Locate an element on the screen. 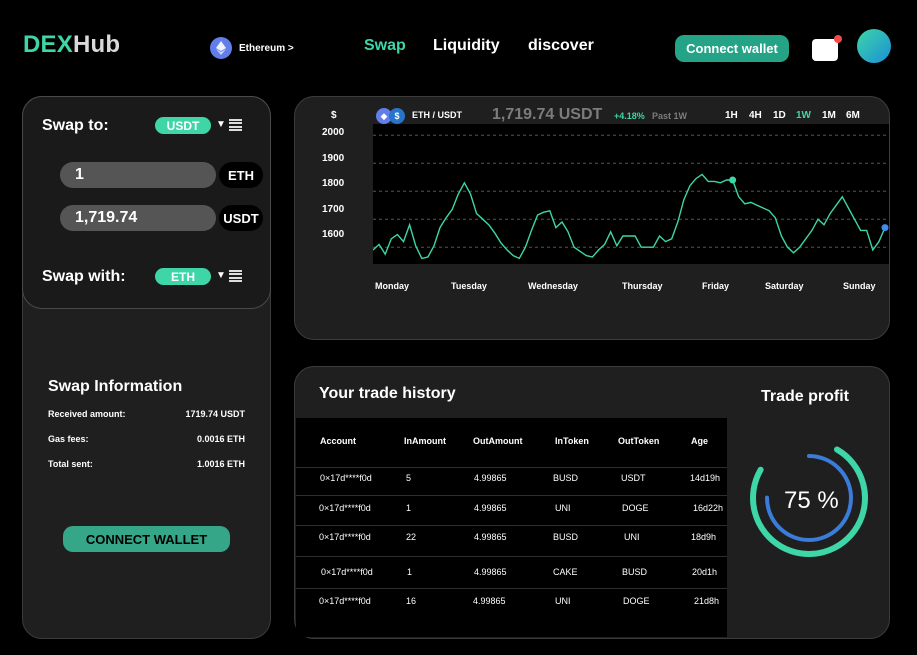 This screenshot has width=917, height=655. y-tick: 1800 is located at coordinates (333, 183).